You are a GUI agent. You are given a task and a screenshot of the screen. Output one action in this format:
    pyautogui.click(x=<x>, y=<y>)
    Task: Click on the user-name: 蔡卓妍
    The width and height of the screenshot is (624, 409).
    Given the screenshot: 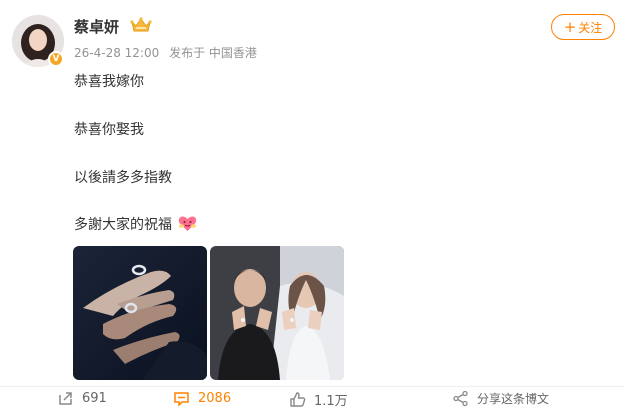 What is the action you would take?
    pyautogui.click(x=96, y=26)
    